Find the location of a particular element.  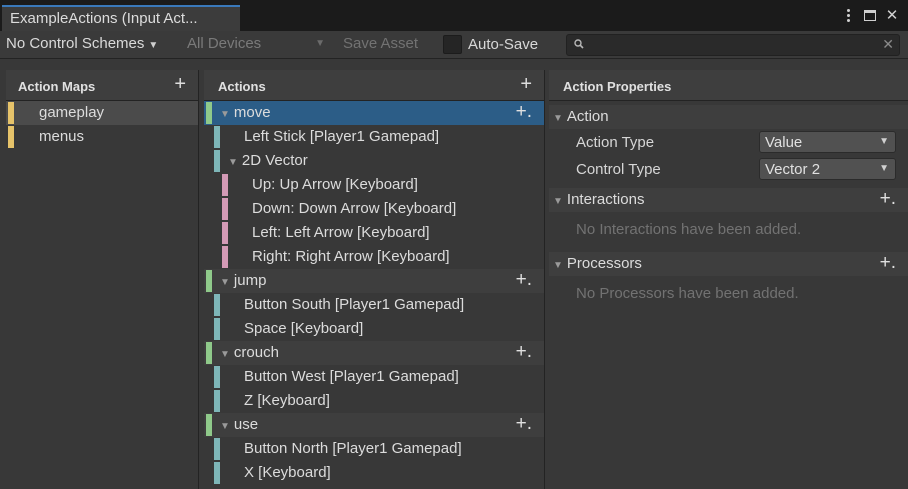

more-options-icon is located at coordinates (848, 15).